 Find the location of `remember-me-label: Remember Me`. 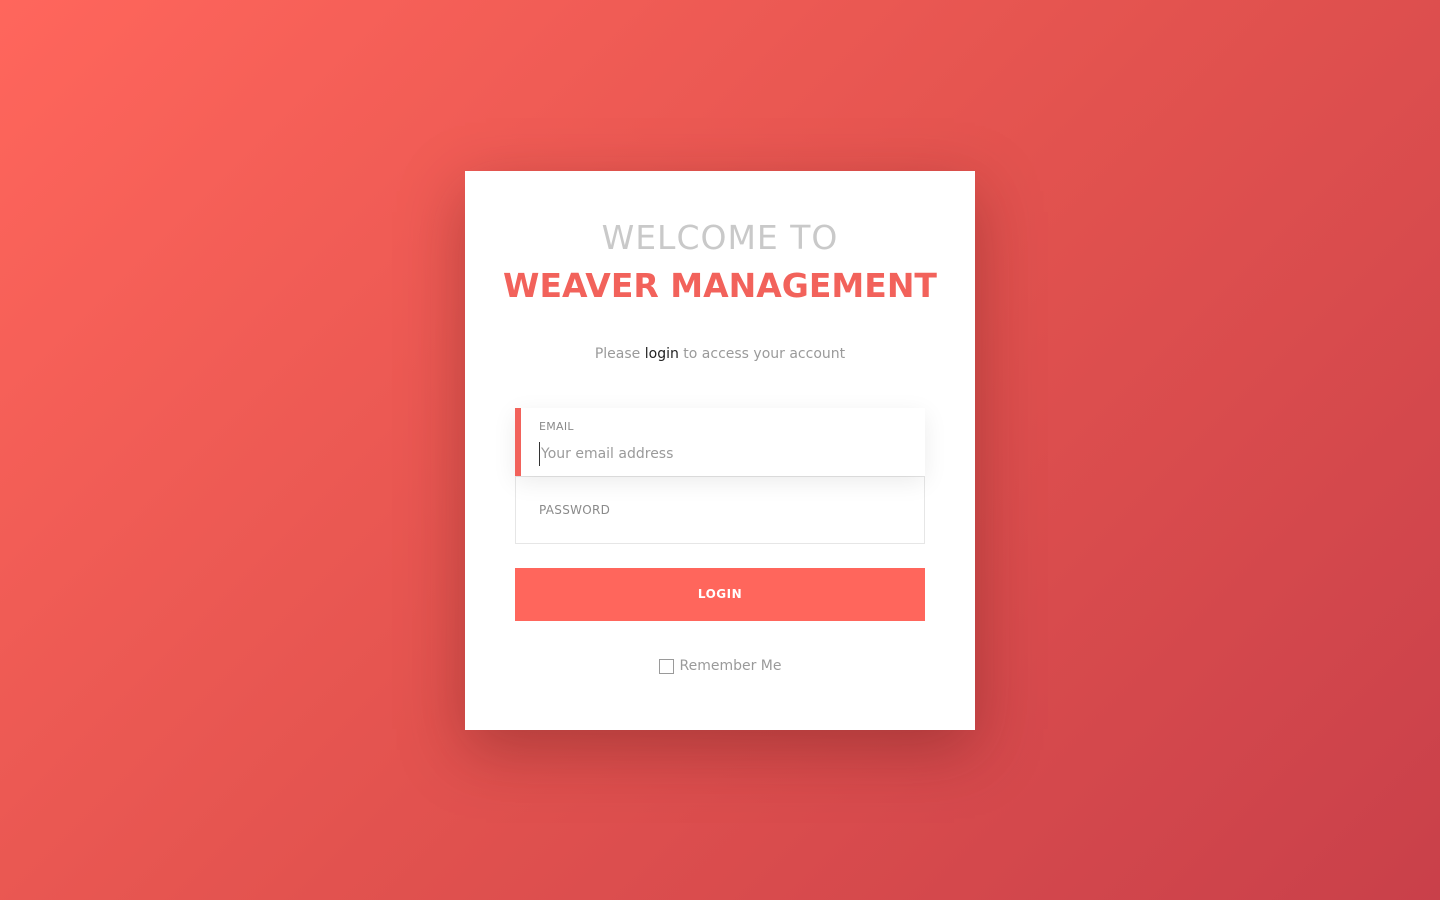

remember-me-label: Remember Me is located at coordinates (731, 666).